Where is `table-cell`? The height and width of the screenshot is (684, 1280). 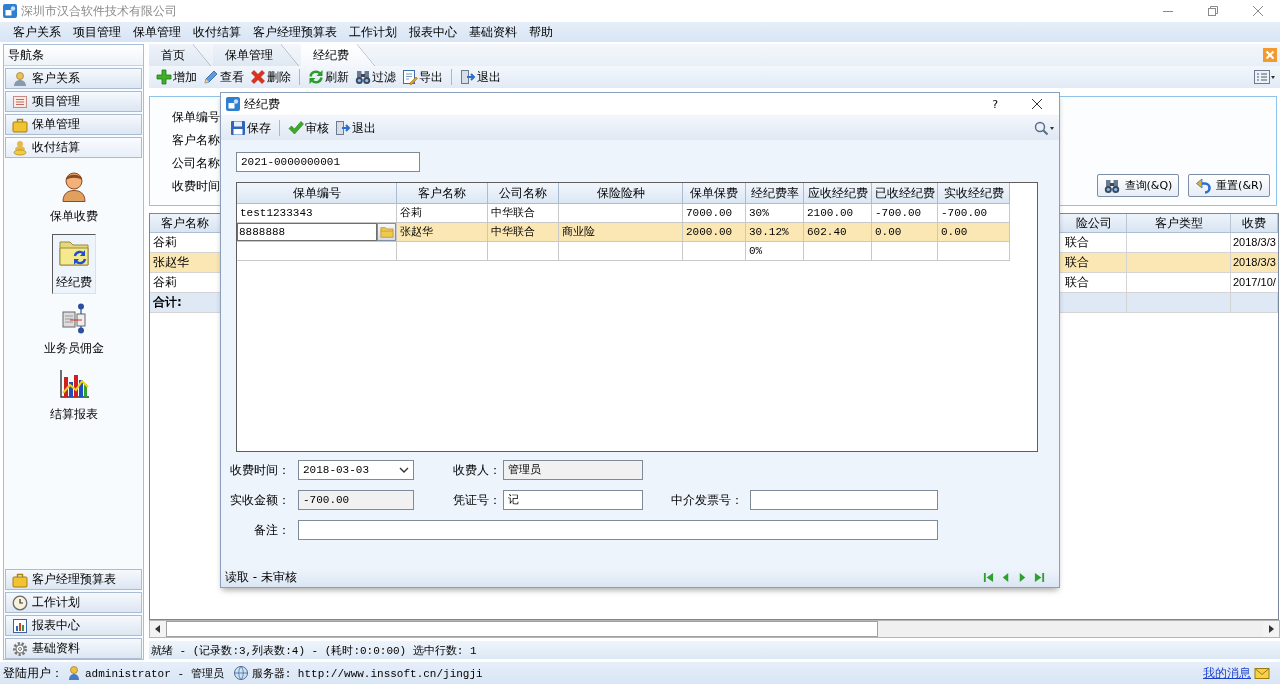 table-cell is located at coordinates (1179, 262).